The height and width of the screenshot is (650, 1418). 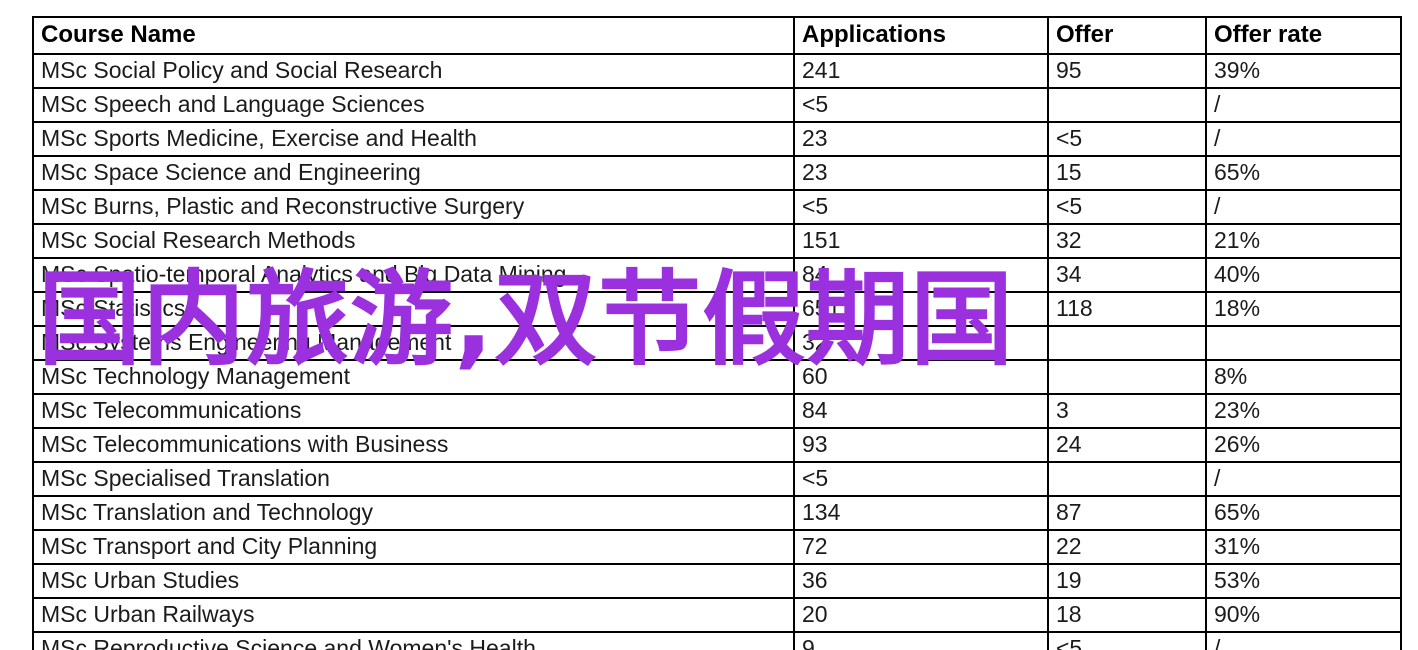 What do you see at coordinates (413, 547) in the screenshot?
I see `course-name-cell: MSc Transport and City Planning` at bounding box center [413, 547].